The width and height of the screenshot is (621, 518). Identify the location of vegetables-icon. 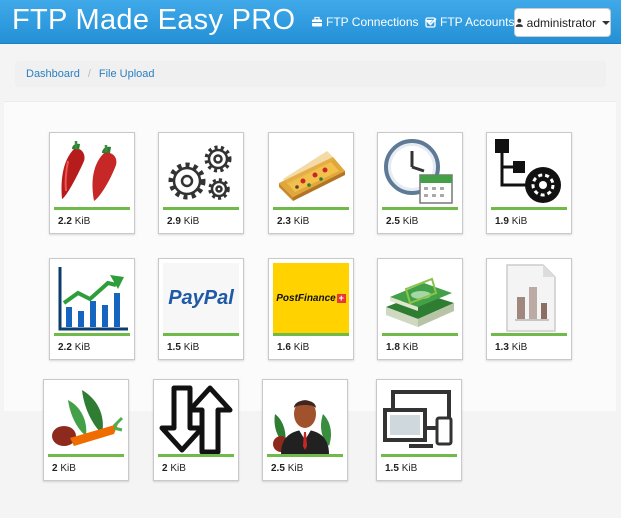
(86, 419).